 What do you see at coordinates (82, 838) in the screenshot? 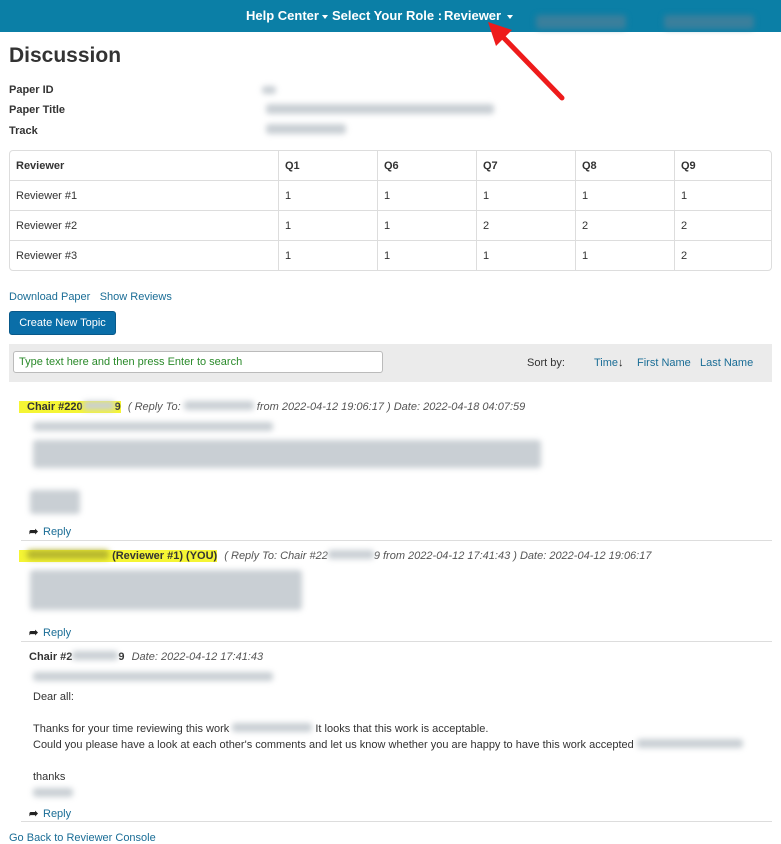
I see `back-to-console-link: Go Back to Reviewer Console` at bounding box center [82, 838].